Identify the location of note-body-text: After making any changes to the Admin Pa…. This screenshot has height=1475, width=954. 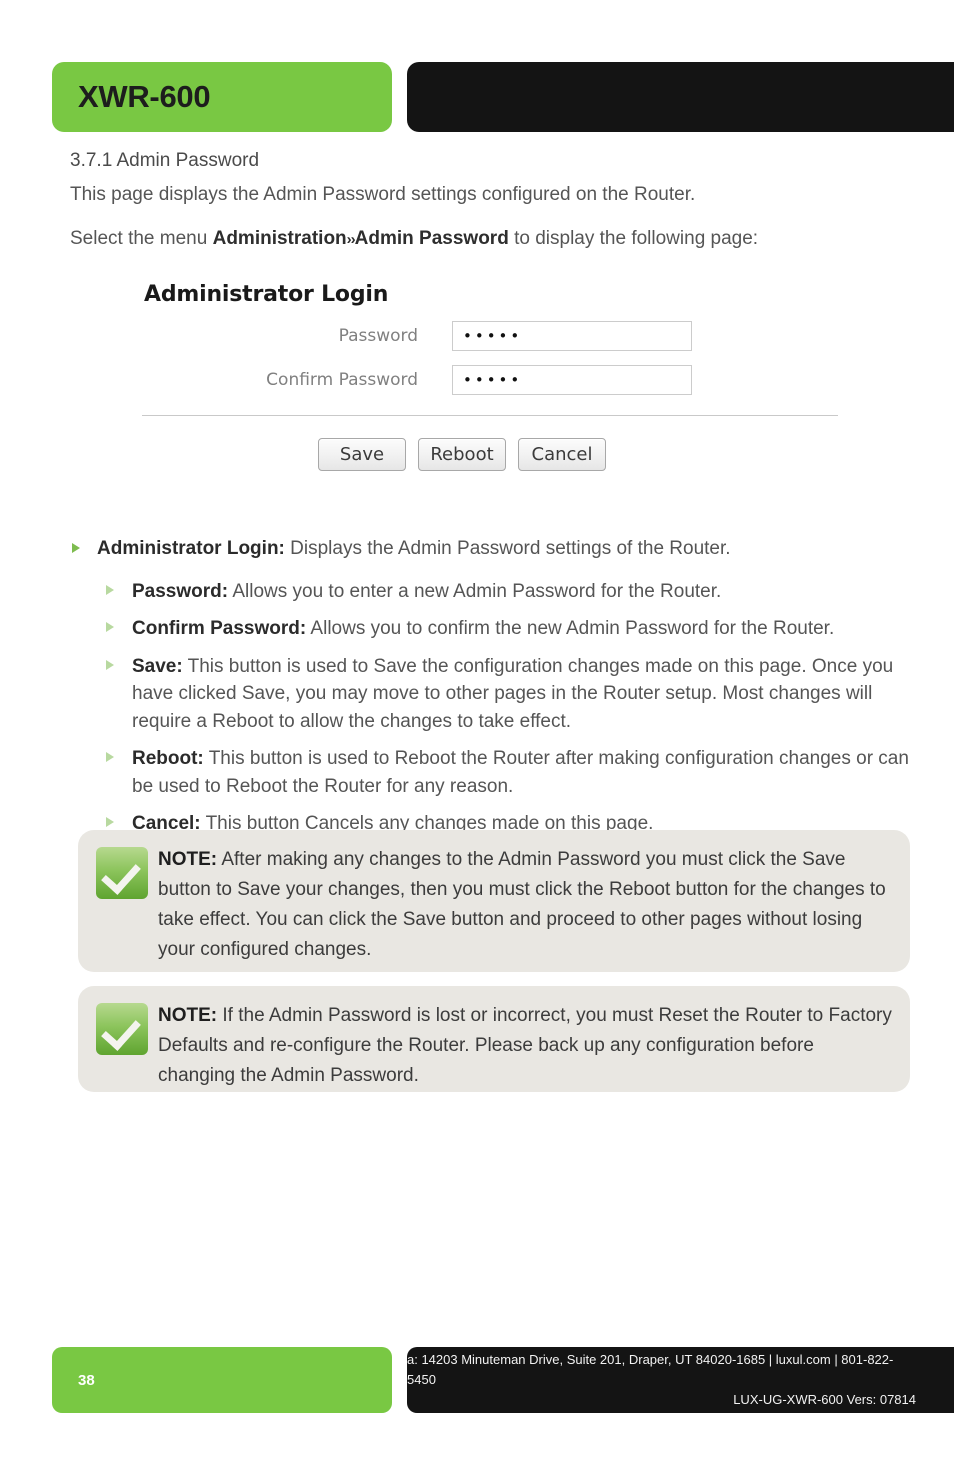
(522, 905).